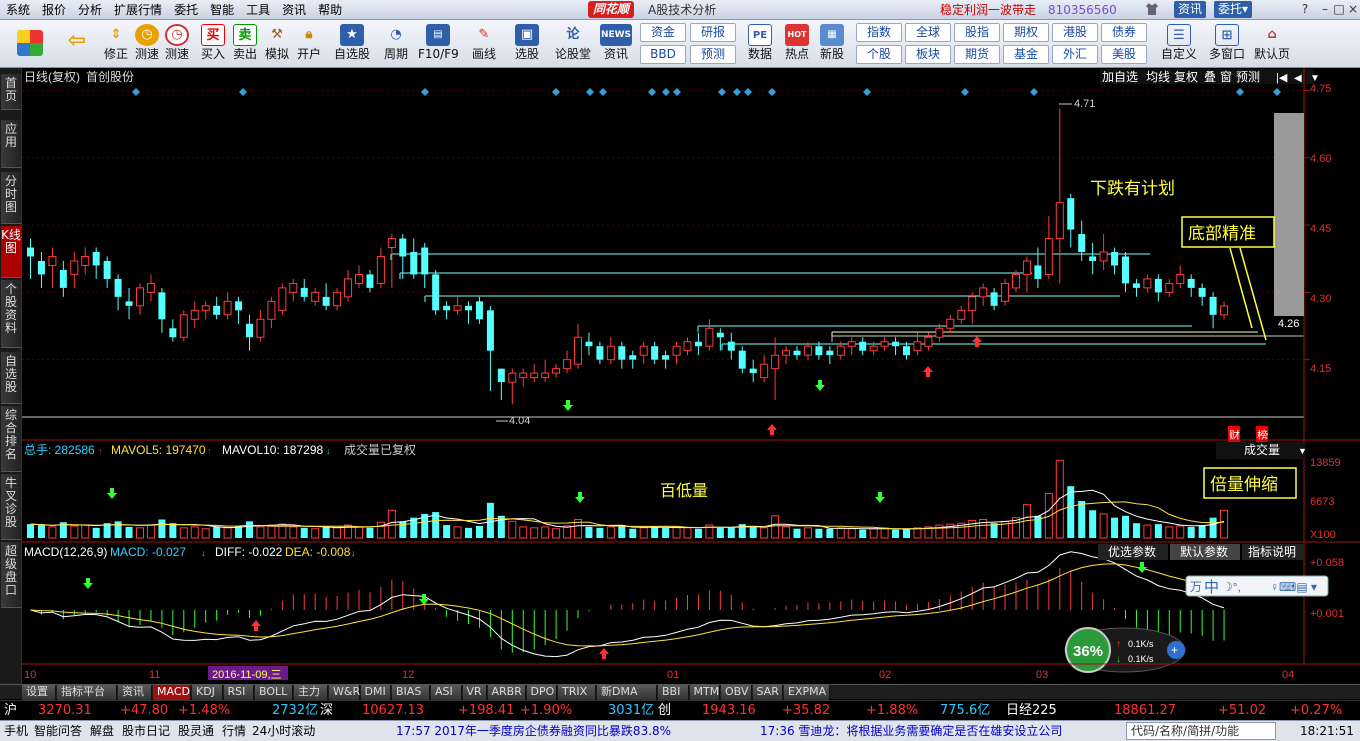 Image resolution: width=1360 pixels, height=741 pixels. Describe the element at coordinates (673, 692) in the screenshot. I see `indicator-tab: BBI` at that location.